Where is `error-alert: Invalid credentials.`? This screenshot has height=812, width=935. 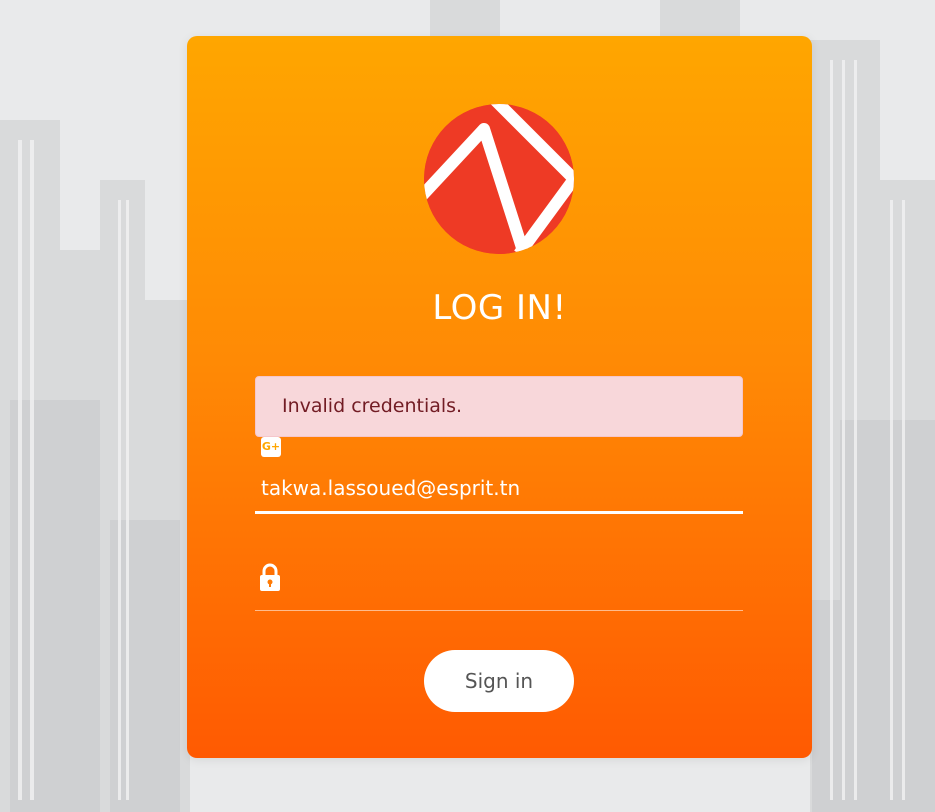
error-alert: Invalid credentials. is located at coordinates (499, 406).